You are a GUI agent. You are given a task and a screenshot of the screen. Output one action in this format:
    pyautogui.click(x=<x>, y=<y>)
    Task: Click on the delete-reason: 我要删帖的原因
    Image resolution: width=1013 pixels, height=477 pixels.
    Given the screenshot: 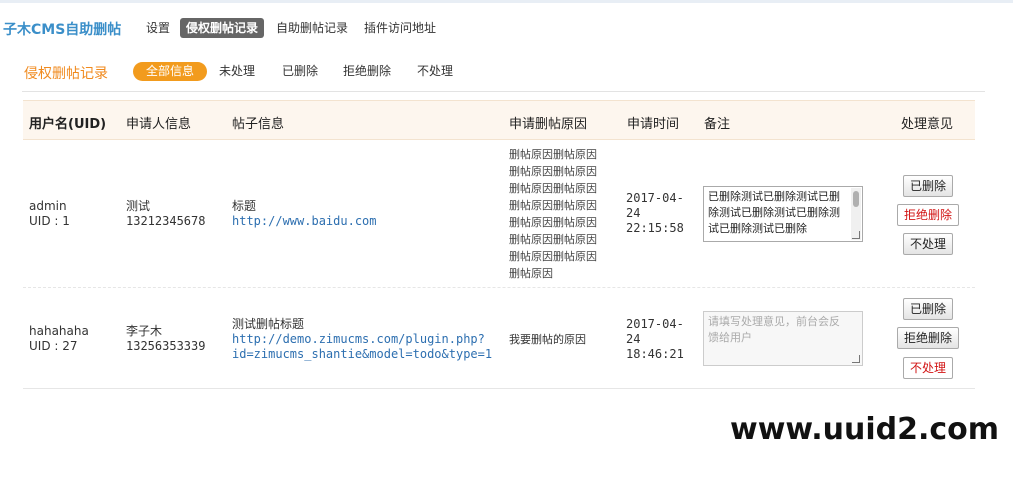 What is the action you would take?
    pyautogui.click(x=547, y=339)
    